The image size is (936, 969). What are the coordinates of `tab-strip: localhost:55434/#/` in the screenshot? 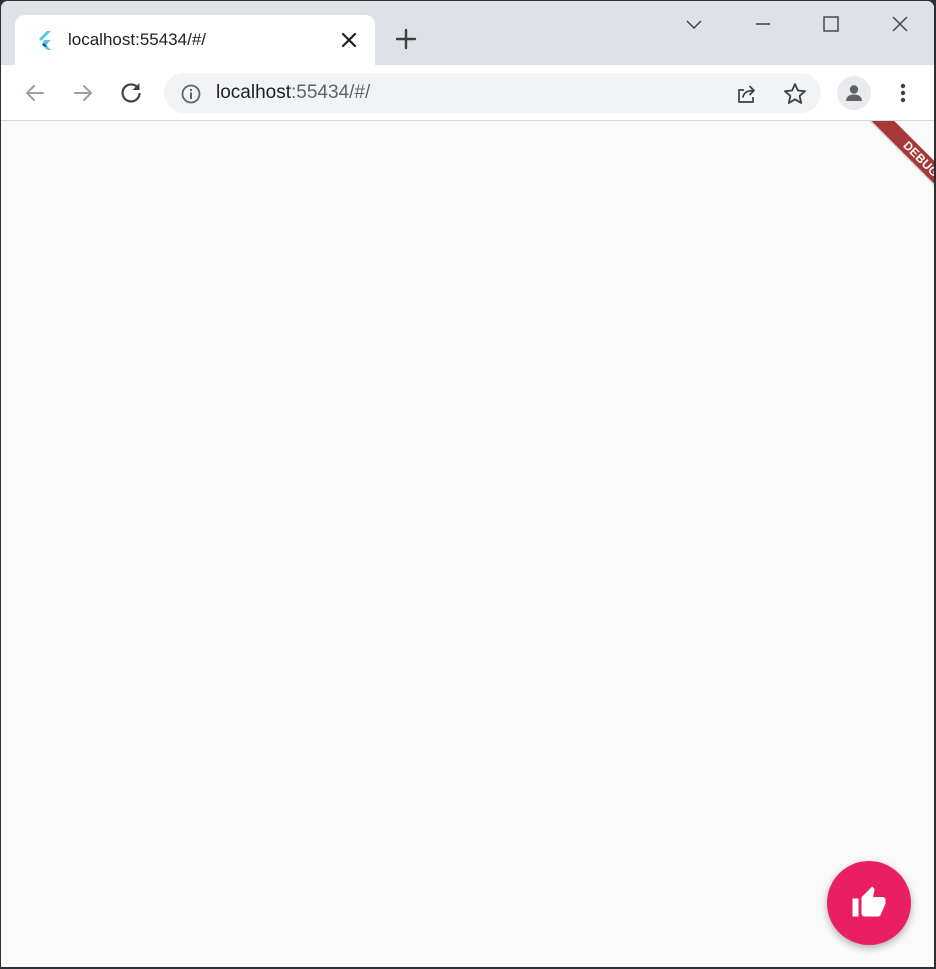 It's located at (467, 33).